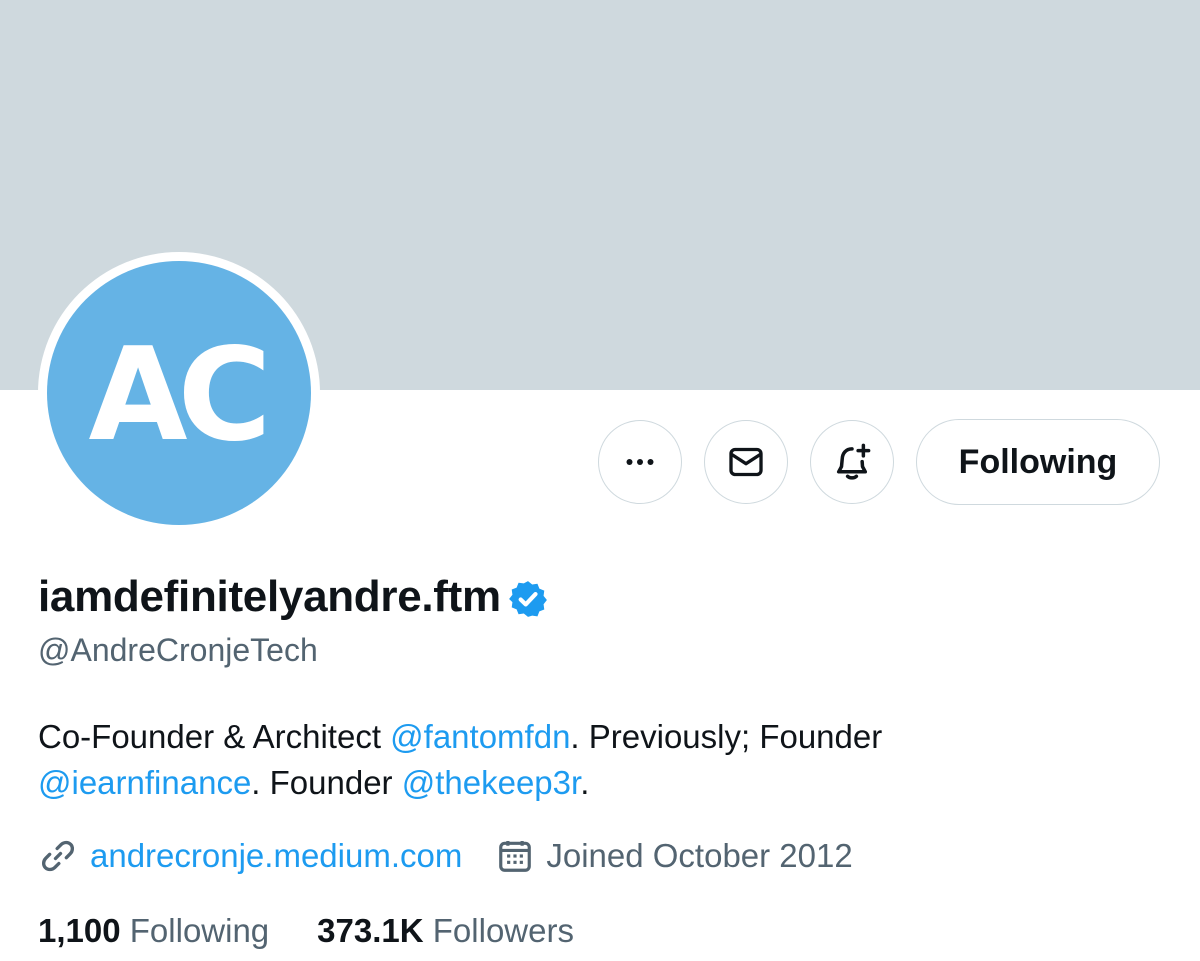 The image size is (1200, 961). Describe the element at coordinates (58, 856) in the screenshot. I see `link-icon` at that location.